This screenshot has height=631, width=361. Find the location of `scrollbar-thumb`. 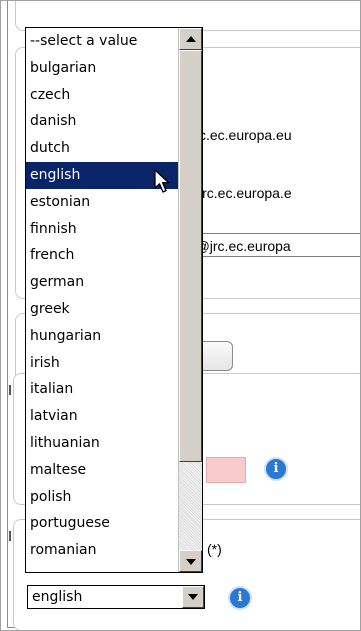

scrollbar-thumb is located at coordinates (190, 256).